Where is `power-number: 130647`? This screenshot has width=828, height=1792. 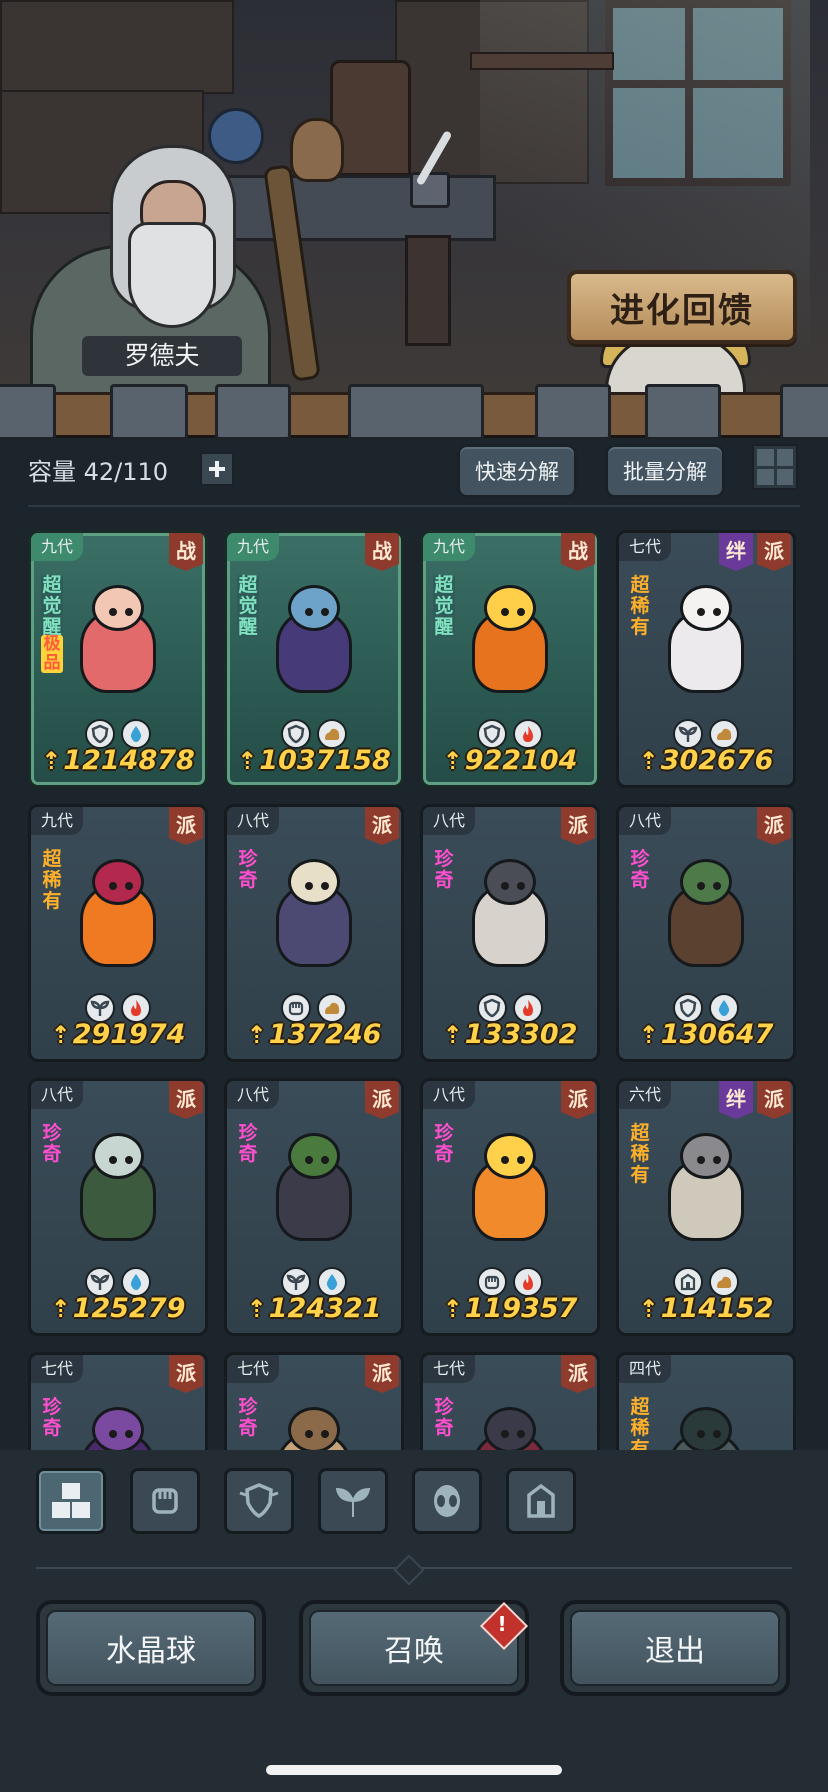 power-number: 130647 is located at coordinates (717, 1034).